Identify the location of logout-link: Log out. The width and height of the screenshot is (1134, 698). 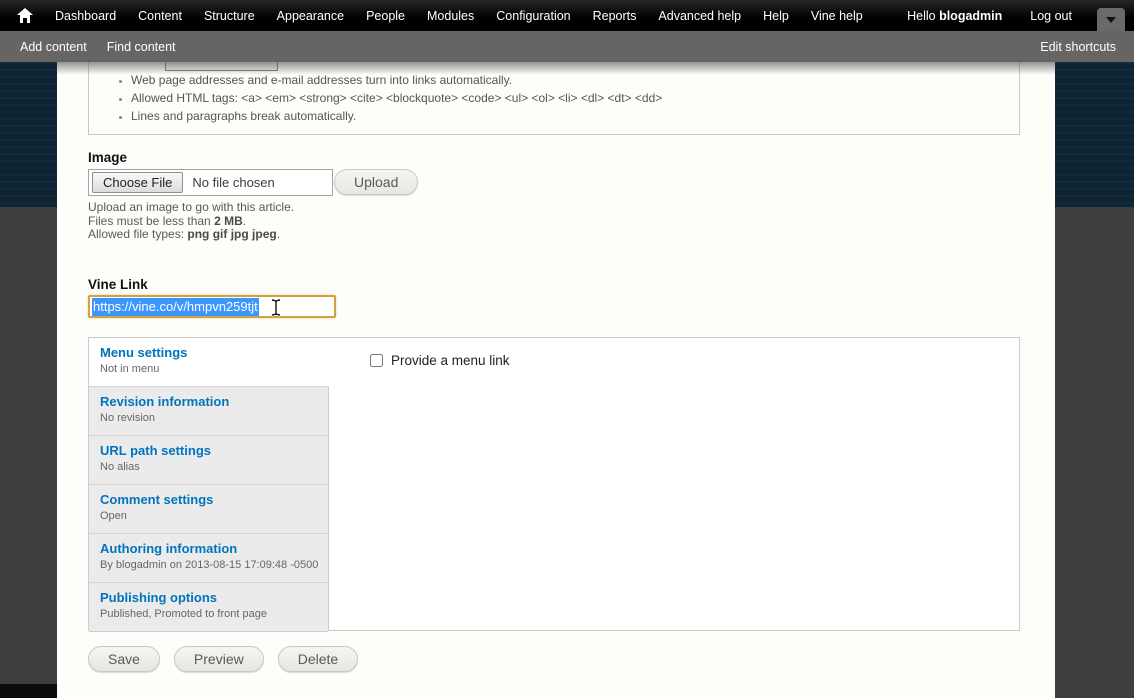
(1051, 16).